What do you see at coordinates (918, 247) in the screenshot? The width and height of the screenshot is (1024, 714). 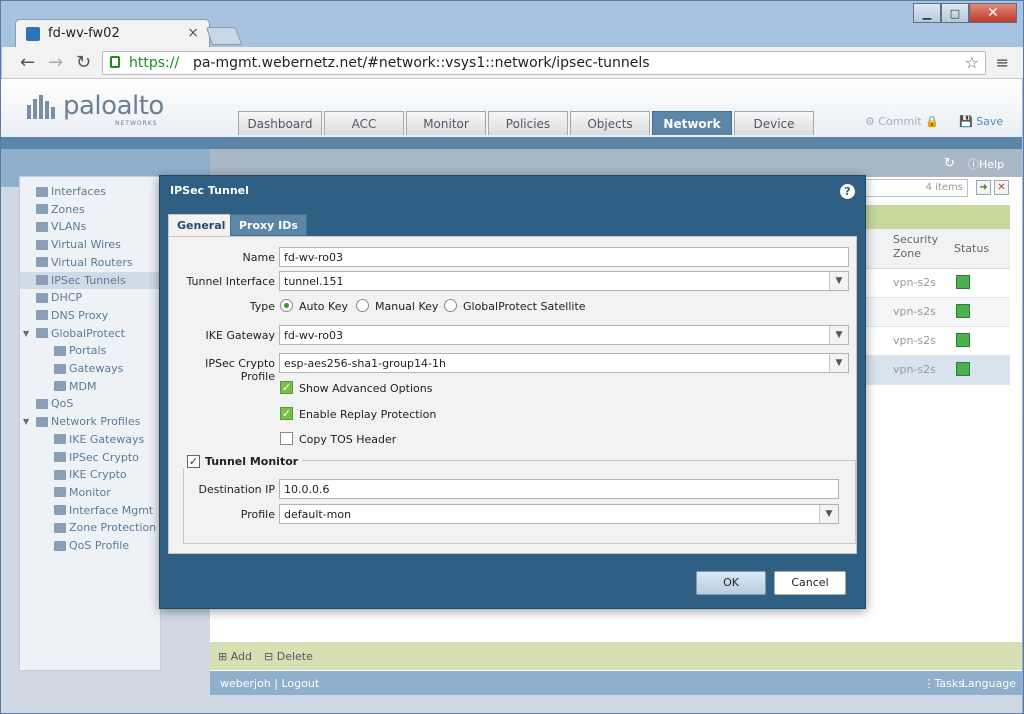 I see `column-security-zone: Security Zone` at bounding box center [918, 247].